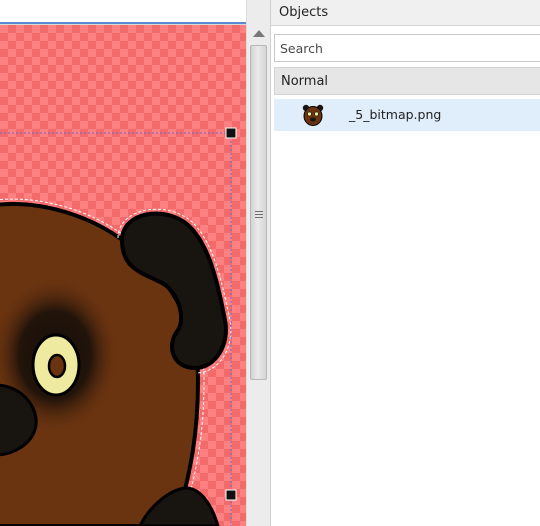  Describe the element at coordinates (395, 114) in the screenshot. I see `object-name-label: _5_bitmap.png` at that location.